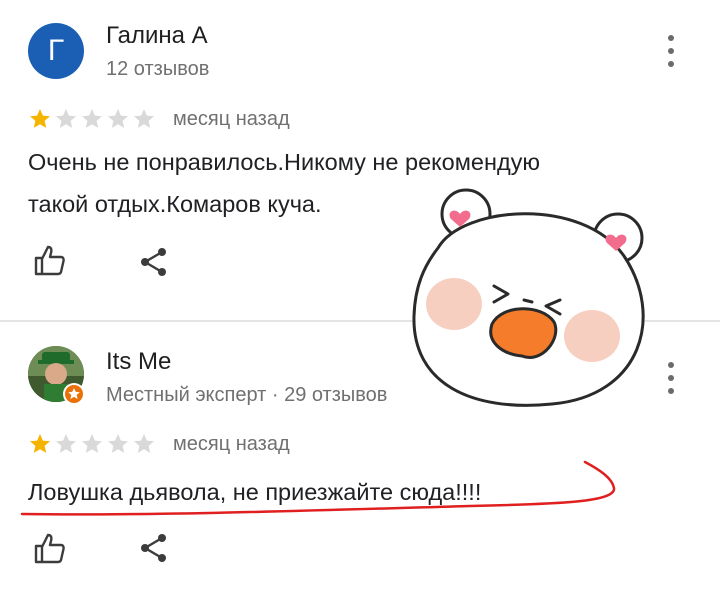 This screenshot has height=607, width=720. What do you see at coordinates (528, 297) in the screenshot?
I see `bear-sticker` at bounding box center [528, 297].